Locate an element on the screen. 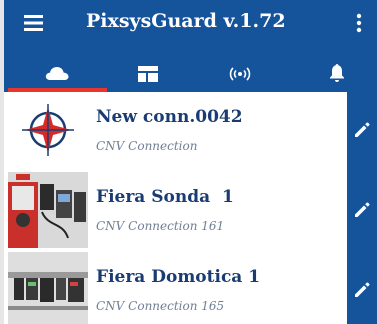 The width and height of the screenshot is (377, 324). crosshair-logo-icon is located at coordinates (48, 130).